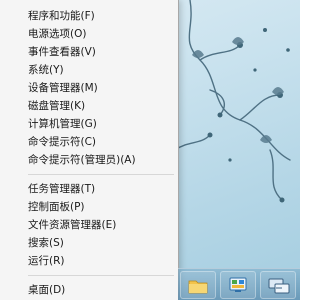  Describe the element at coordinates (89, 70) in the screenshot. I see `menu-item-system: 系统(Y)` at that location.